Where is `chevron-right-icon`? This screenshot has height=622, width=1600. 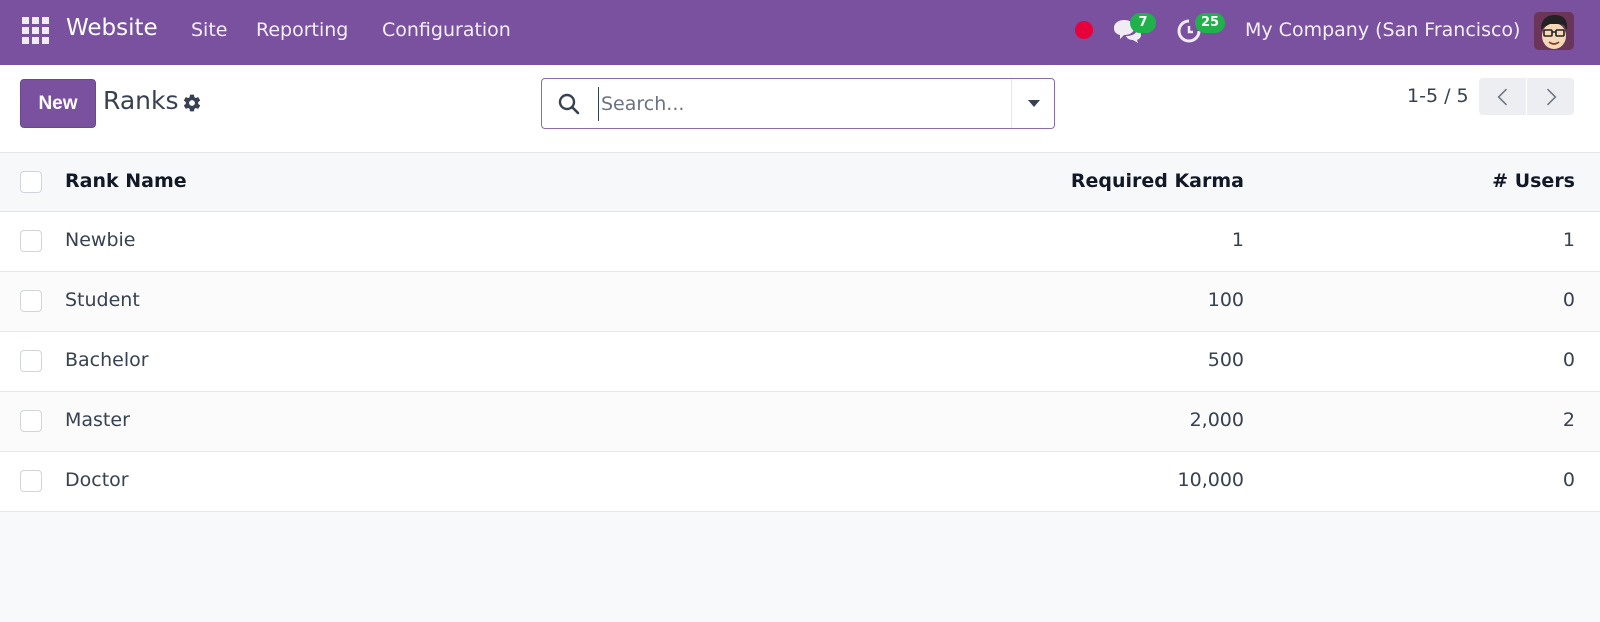 chevron-right-icon is located at coordinates (1551, 96).